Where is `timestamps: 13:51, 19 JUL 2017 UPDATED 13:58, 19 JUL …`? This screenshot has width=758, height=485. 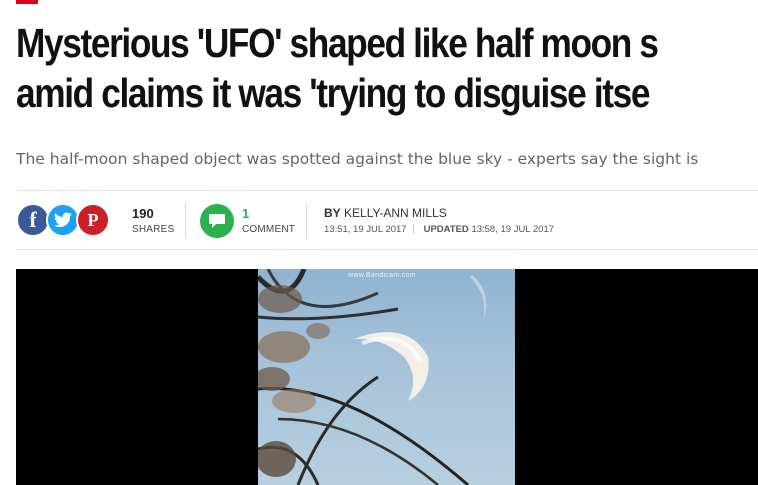
timestamps: 13:51, 19 JUL 2017 UPDATED 13:58, 19 JUL … is located at coordinates (439, 229).